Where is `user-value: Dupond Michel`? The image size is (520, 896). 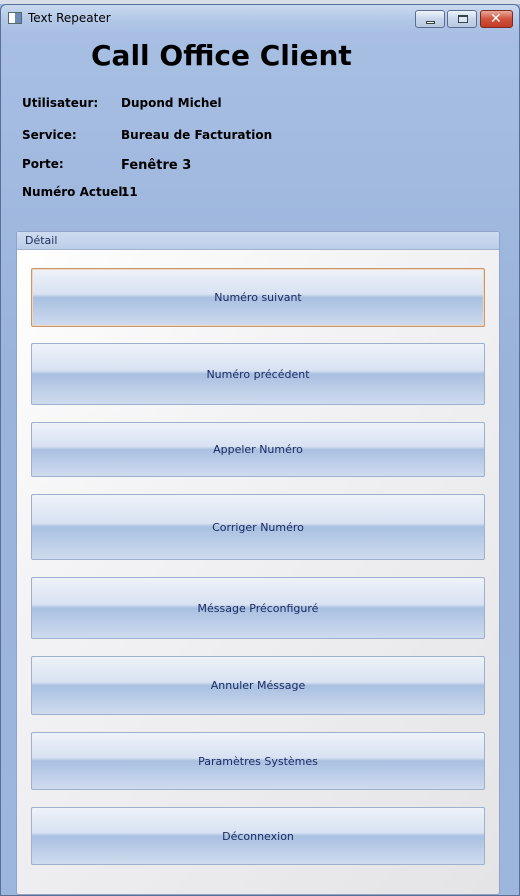
user-value: Dupond Michel is located at coordinates (171, 103).